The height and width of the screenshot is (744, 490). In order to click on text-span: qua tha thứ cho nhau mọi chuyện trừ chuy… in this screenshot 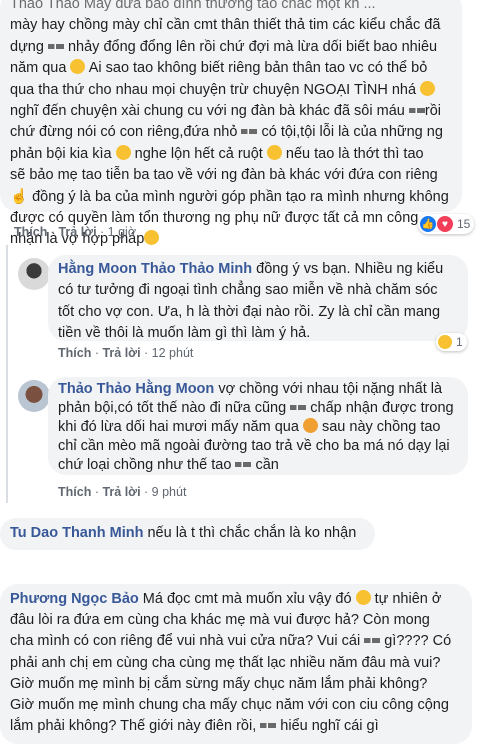, I will do `click(213, 89)`.